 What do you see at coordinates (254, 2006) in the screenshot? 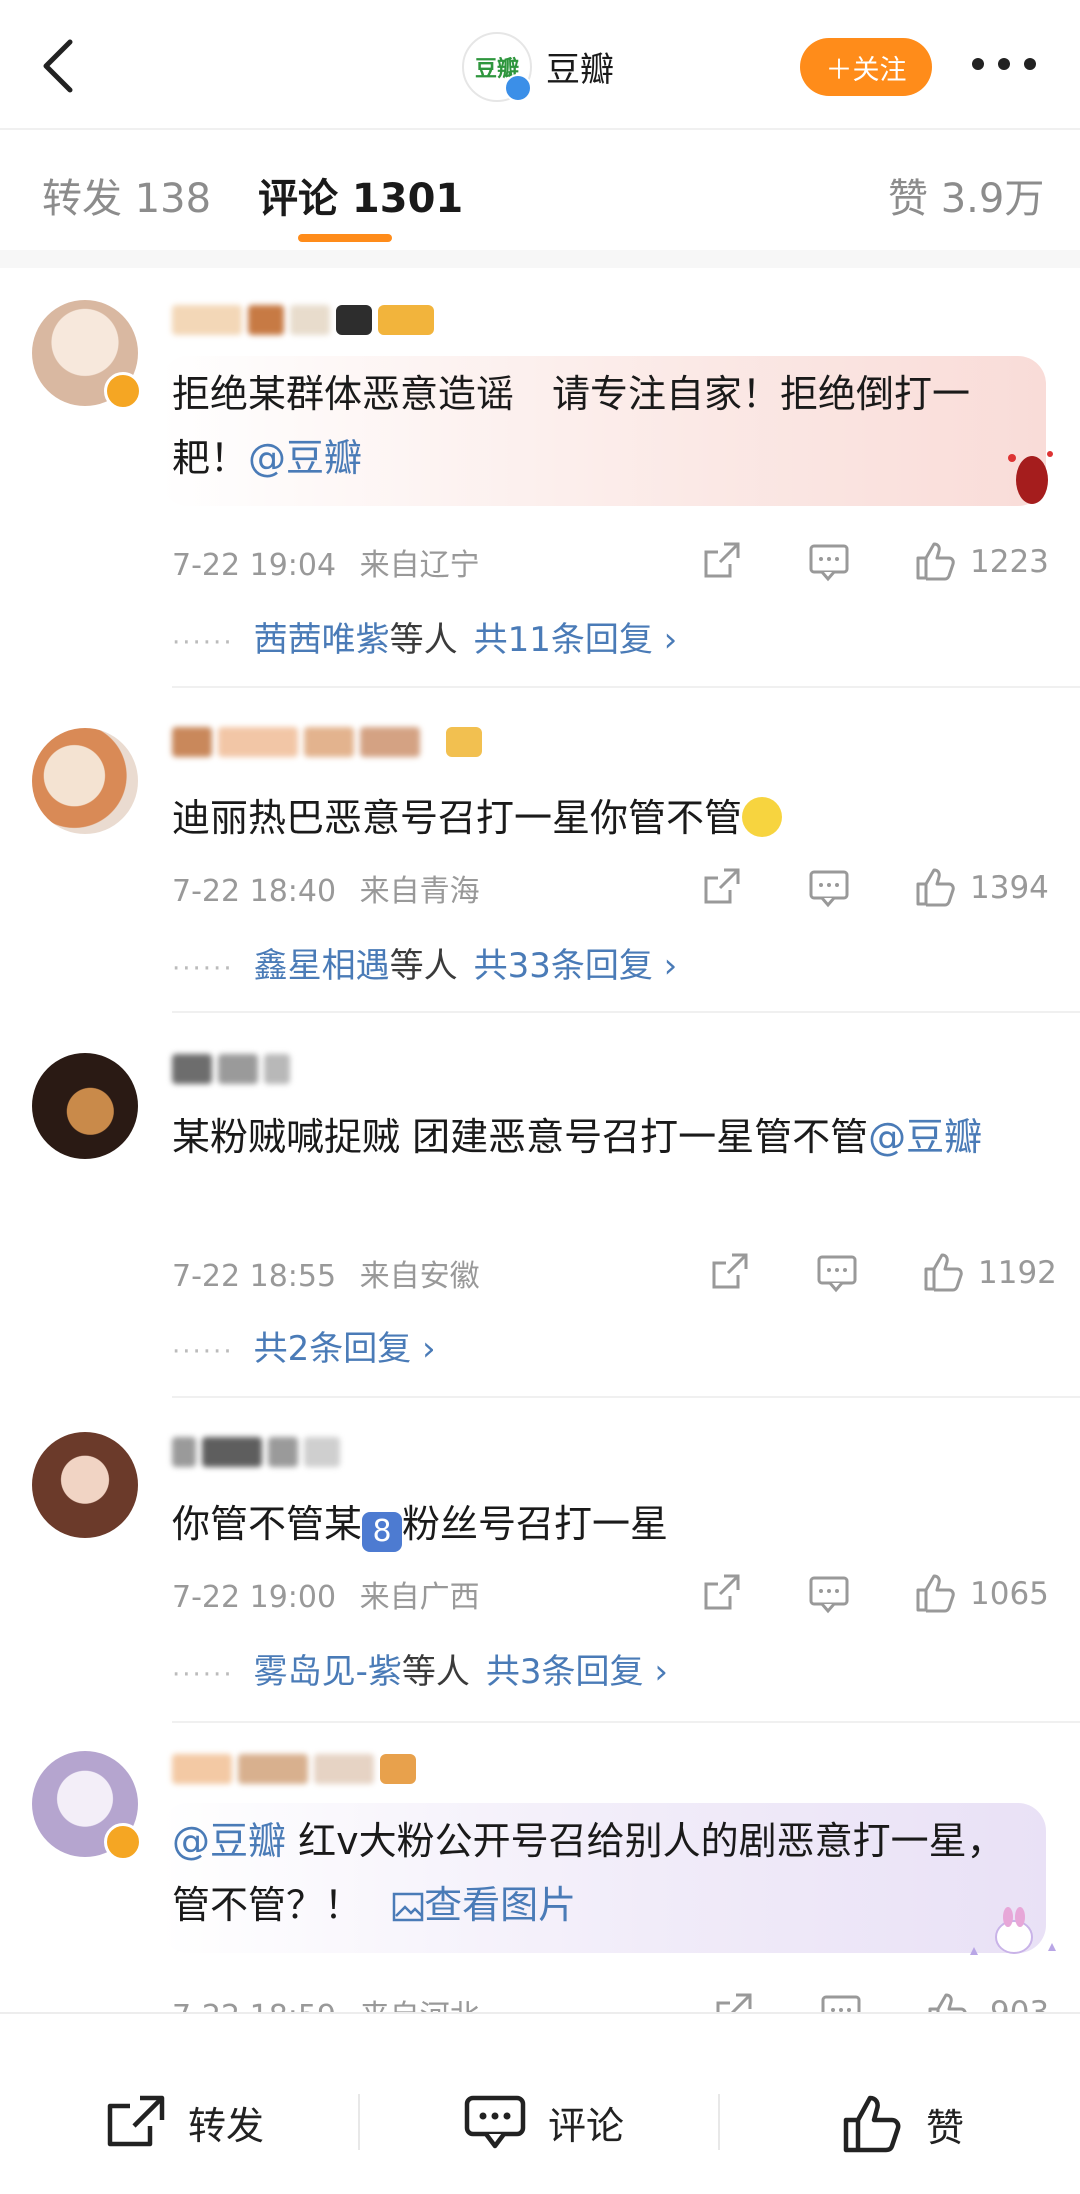
I see `comment-time: 7-22 18:59` at bounding box center [254, 2006].